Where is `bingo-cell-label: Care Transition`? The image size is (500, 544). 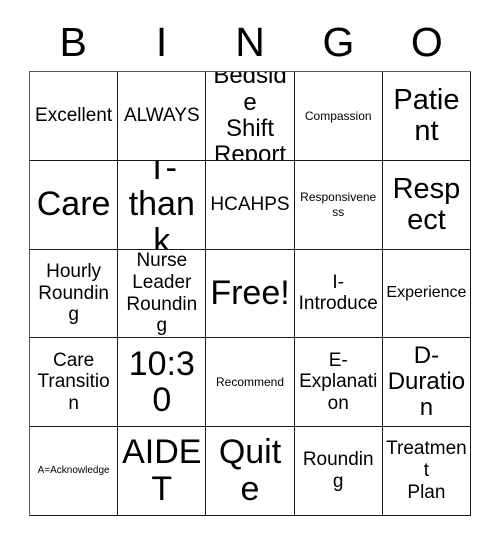
bingo-cell-label: Care Transition is located at coordinates (73, 382).